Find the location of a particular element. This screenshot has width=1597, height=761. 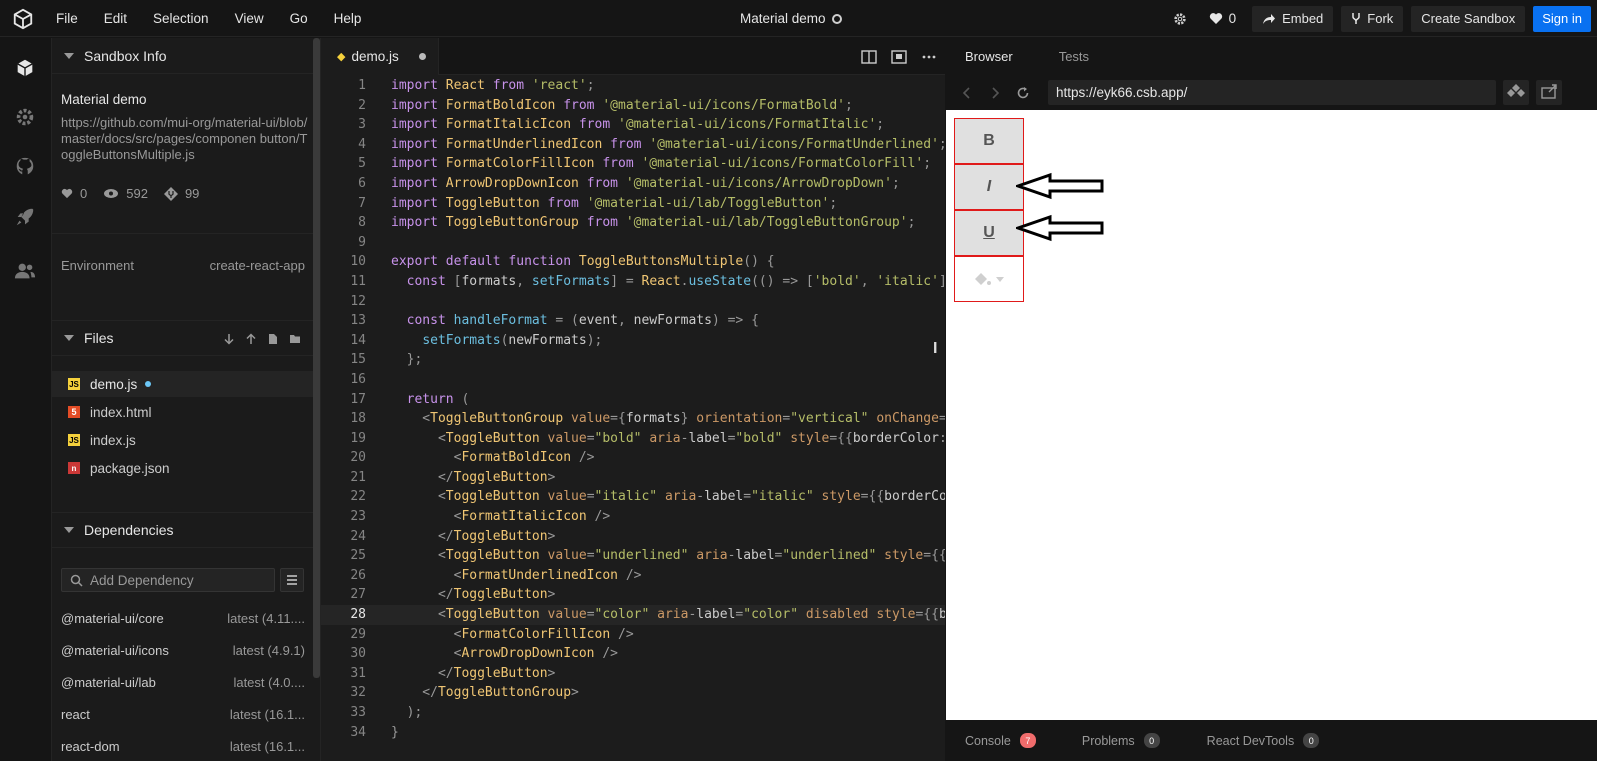

code-line: 26 <FormatUnderlinedIcon /> is located at coordinates (633, 576).